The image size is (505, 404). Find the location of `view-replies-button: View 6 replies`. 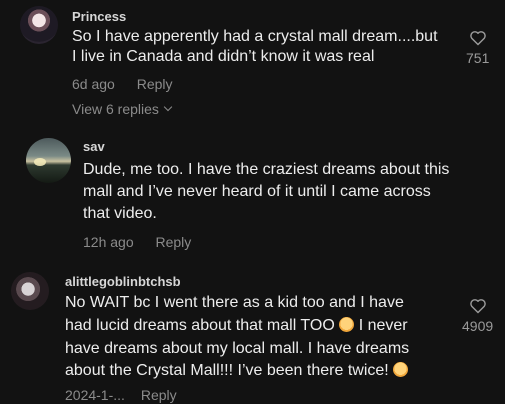

view-replies-button: View 6 replies is located at coordinates (122, 109).